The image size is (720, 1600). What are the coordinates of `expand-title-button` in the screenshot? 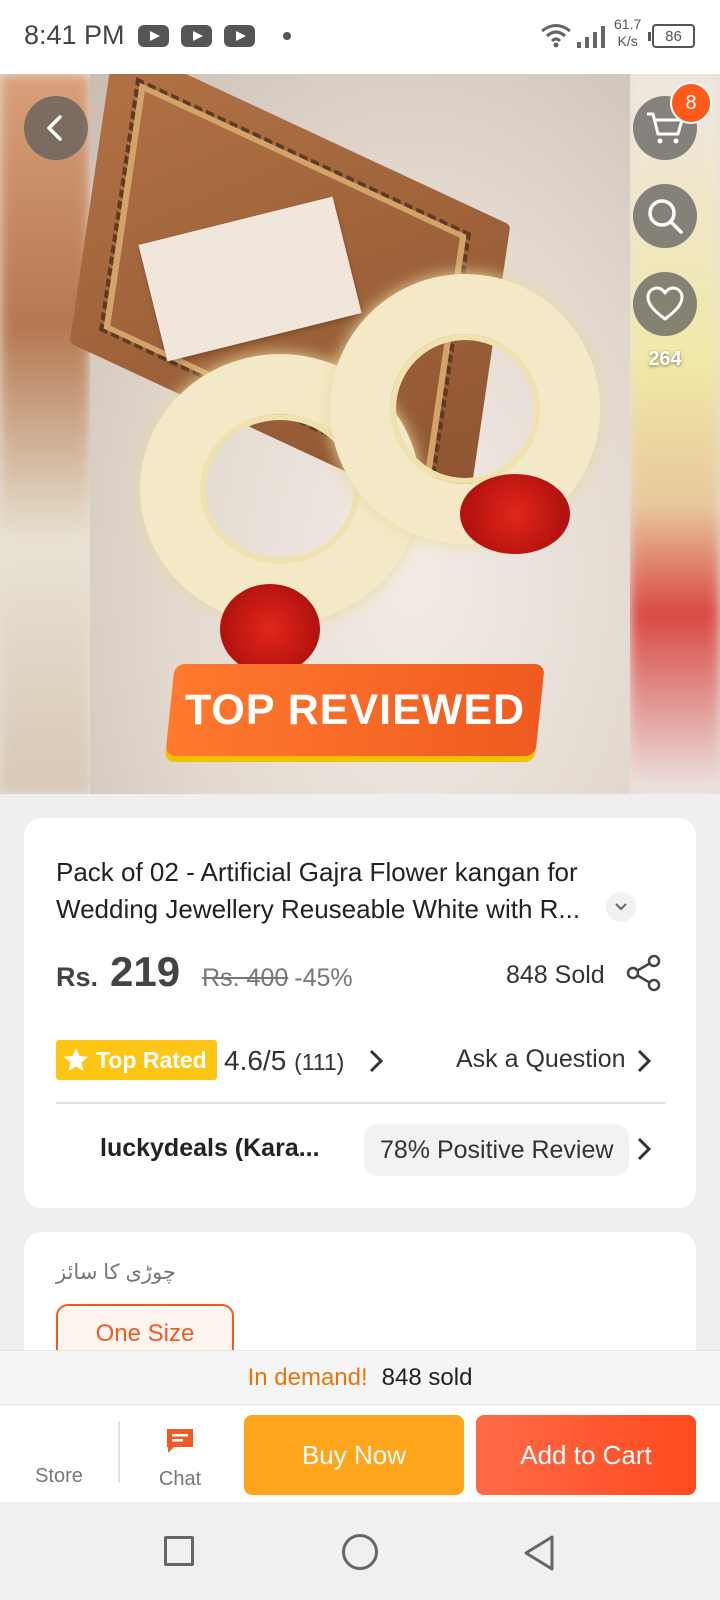 It's located at (621, 907).